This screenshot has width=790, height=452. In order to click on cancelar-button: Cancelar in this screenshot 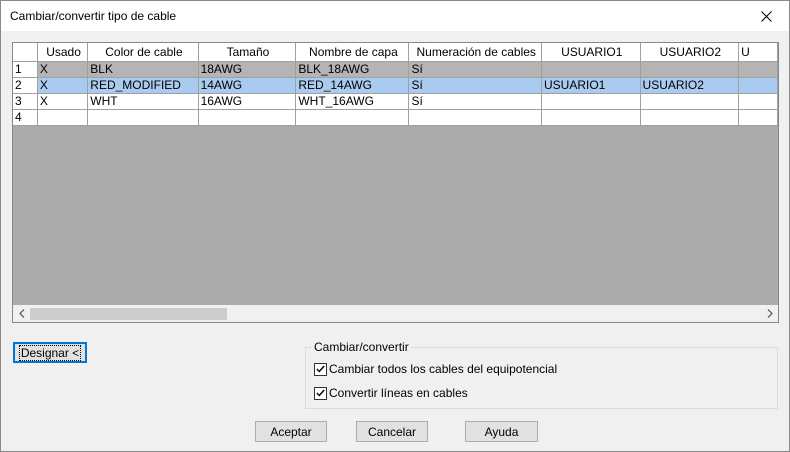, I will do `click(392, 431)`.